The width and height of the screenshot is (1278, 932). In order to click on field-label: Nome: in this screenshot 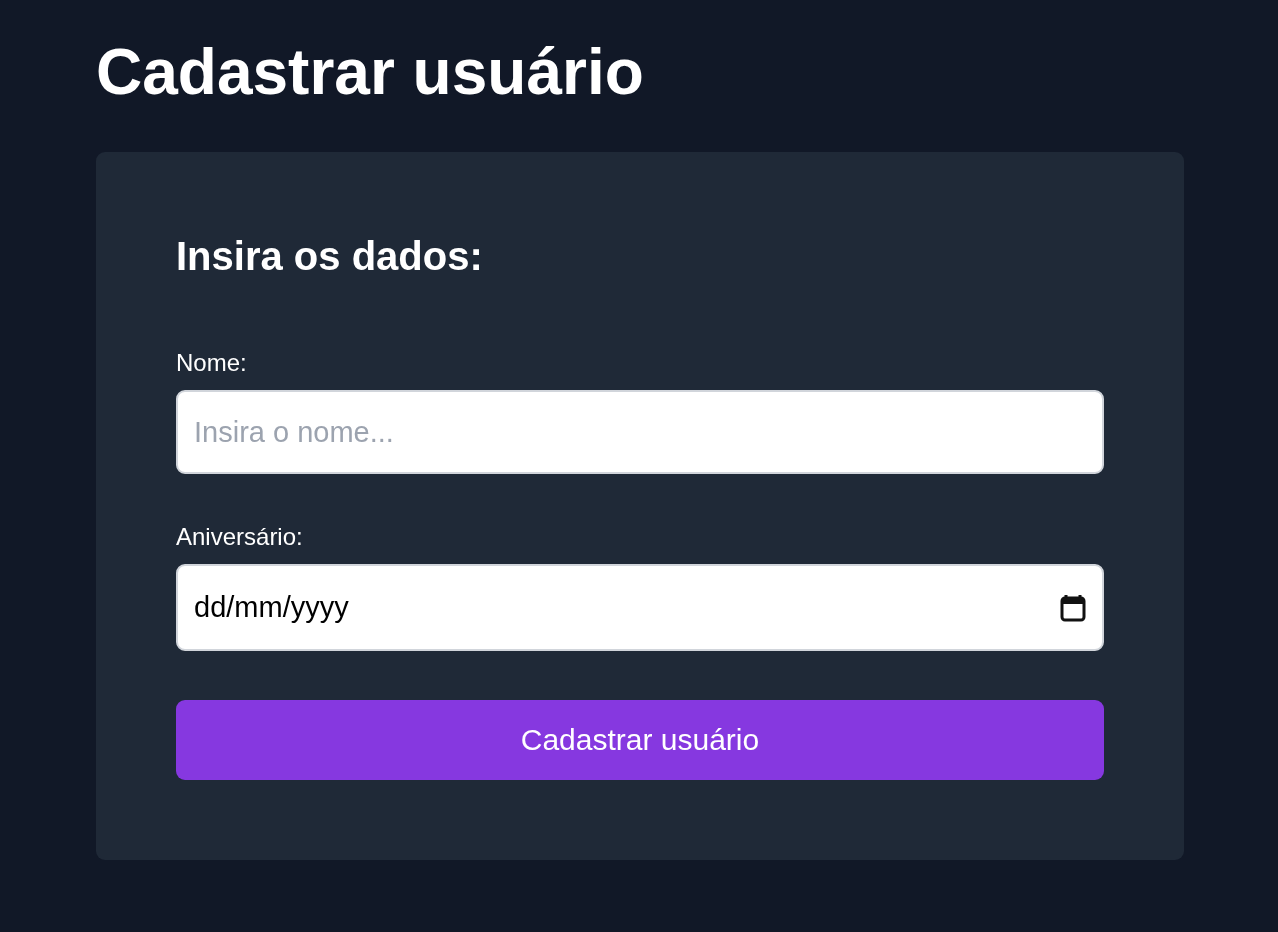, I will do `click(211, 363)`.